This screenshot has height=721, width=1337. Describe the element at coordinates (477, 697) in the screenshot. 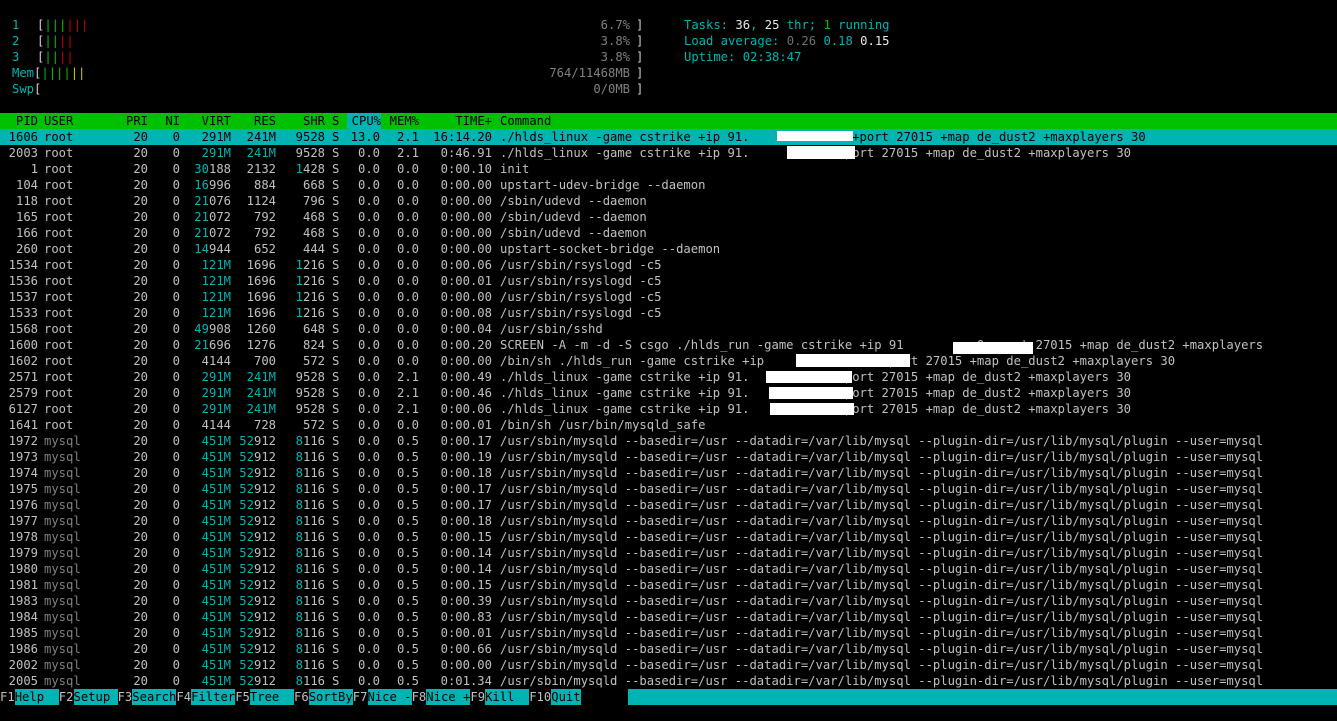

I see `fkey-f9: F9` at that location.